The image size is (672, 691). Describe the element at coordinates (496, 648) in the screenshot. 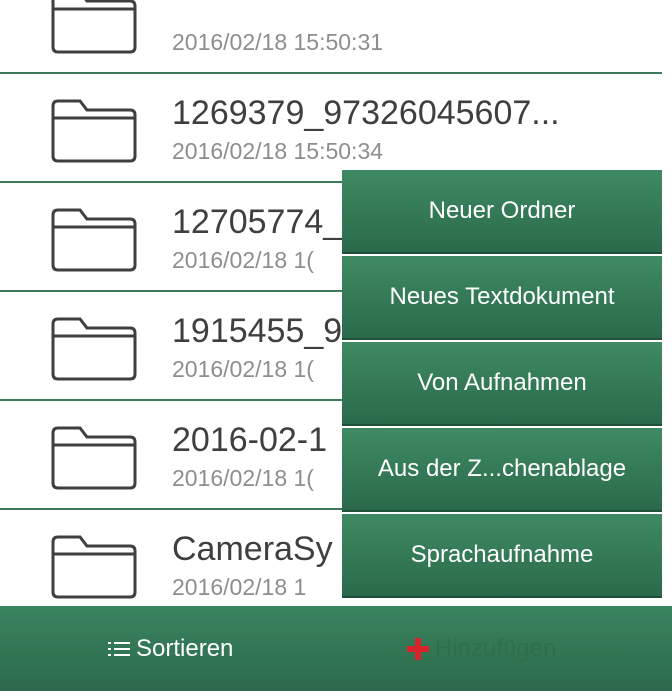

I see `add-label: Hinzufügen` at that location.